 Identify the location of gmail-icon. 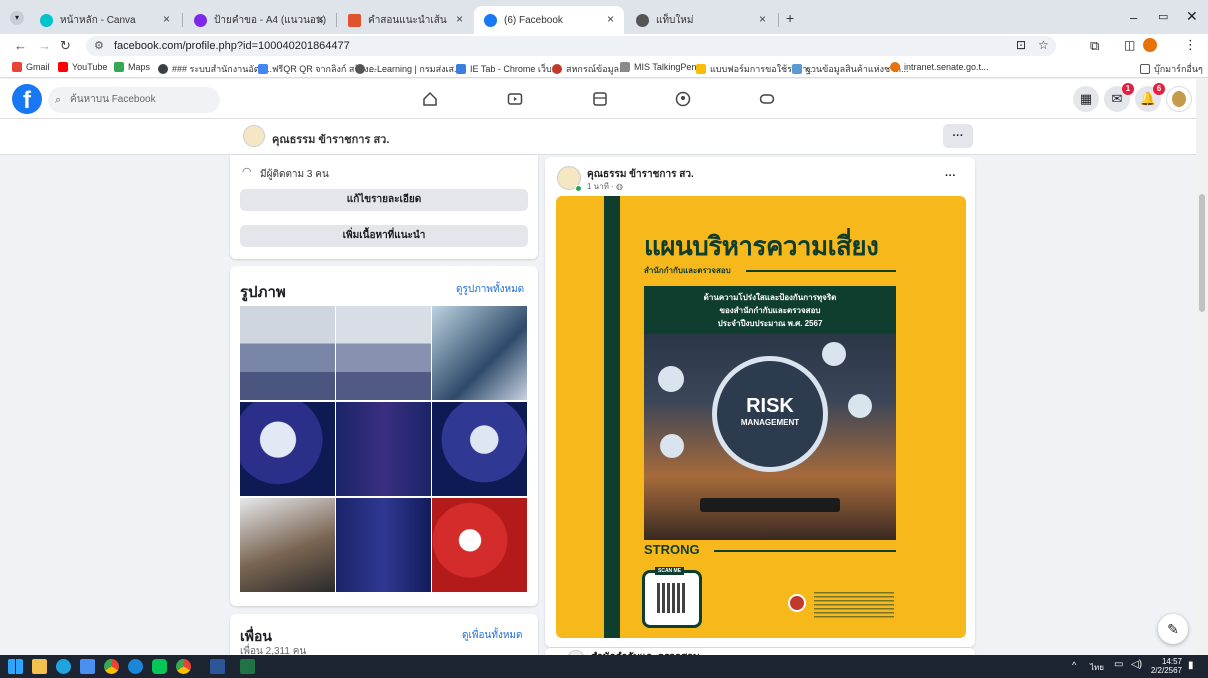
(17, 67).